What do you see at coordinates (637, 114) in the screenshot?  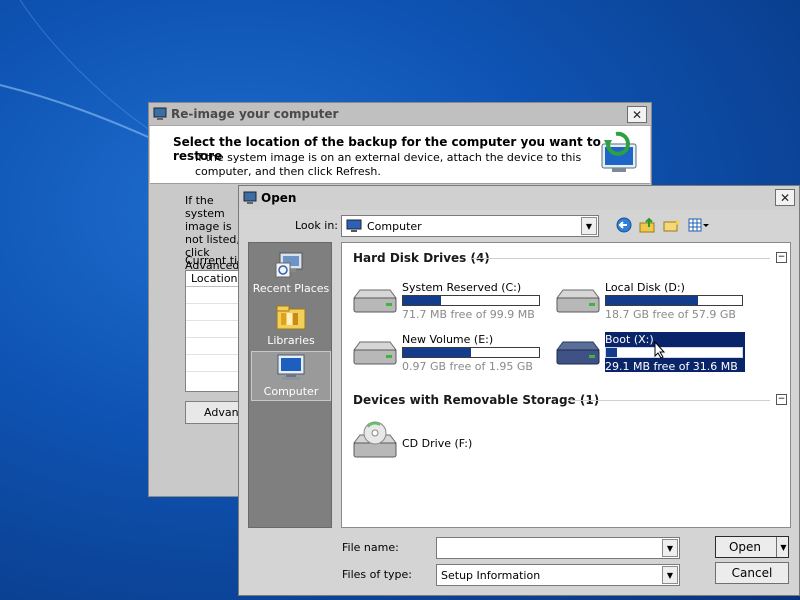 I see `reimage-close-button: ✕` at bounding box center [637, 114].